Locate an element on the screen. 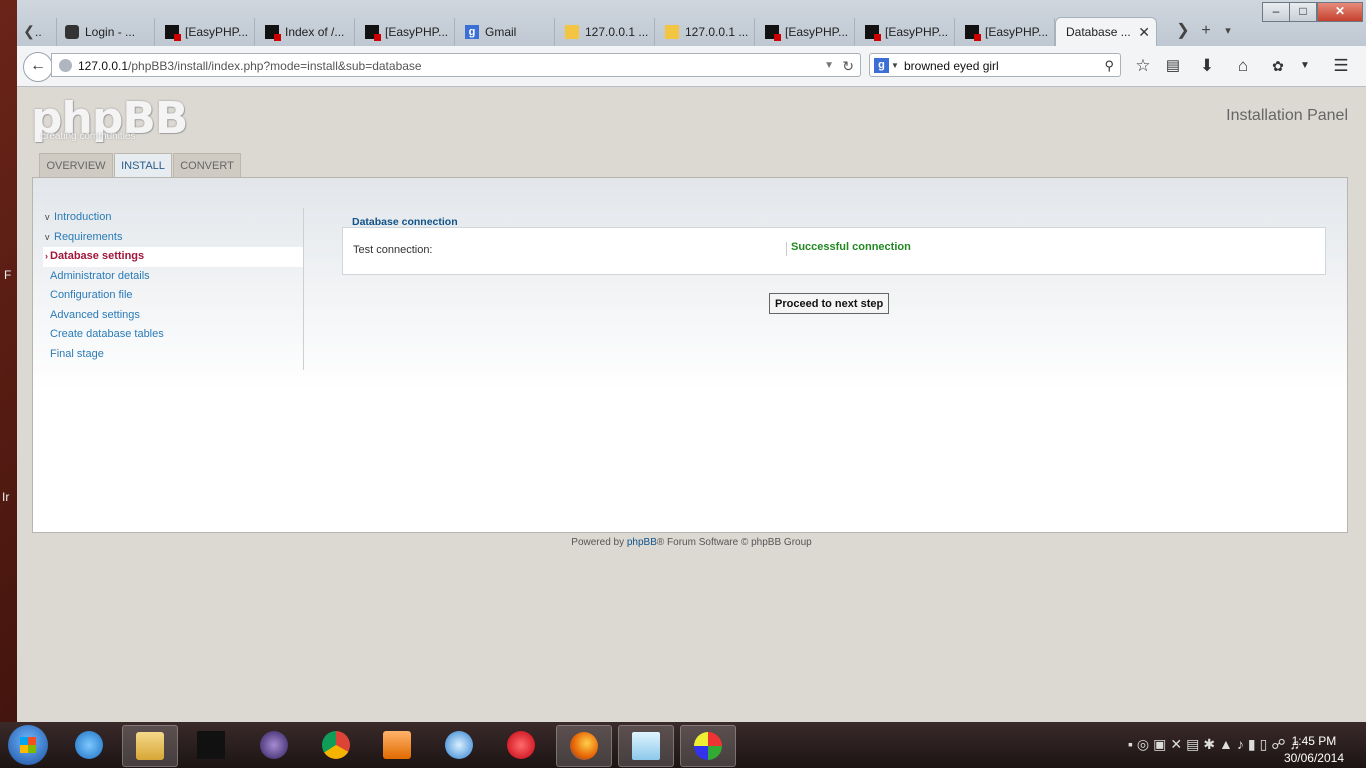 The width and height of the screenshot is (1366, 768). tab-label: Gmail is located at coordinates (501, 32).